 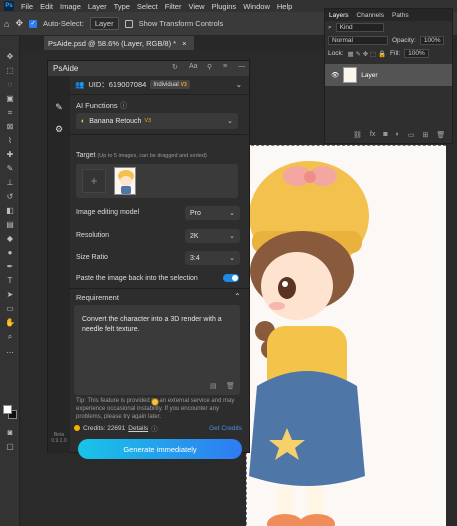 What do you see at coordinates (59, 438) in the screenshot?
I see `version-label: Beta 0.9.1.0` at bounding box center [59, 438].